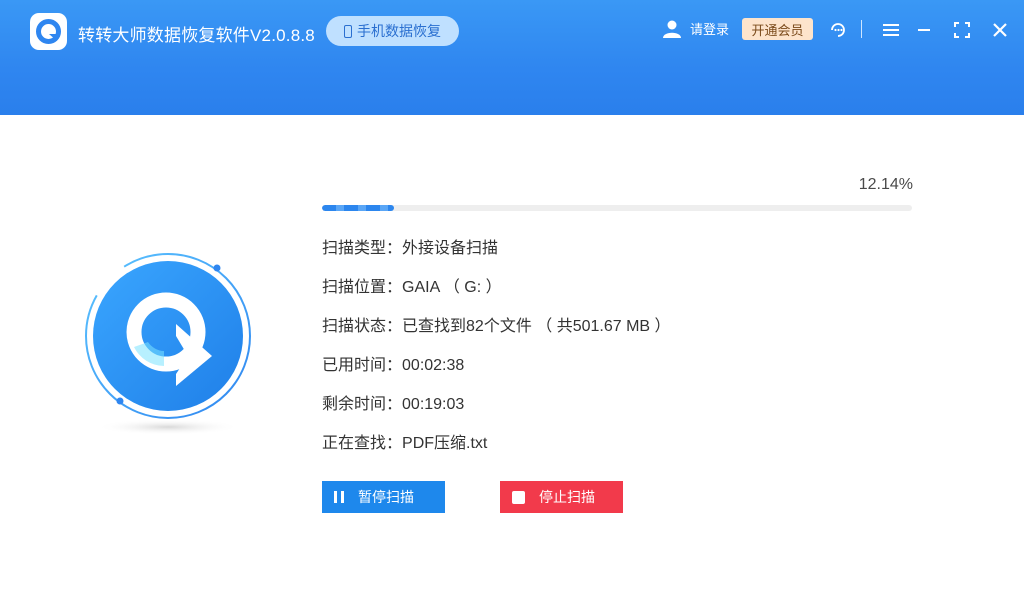  I want to click on info-label: 剩余时间：, so click(362, 404).